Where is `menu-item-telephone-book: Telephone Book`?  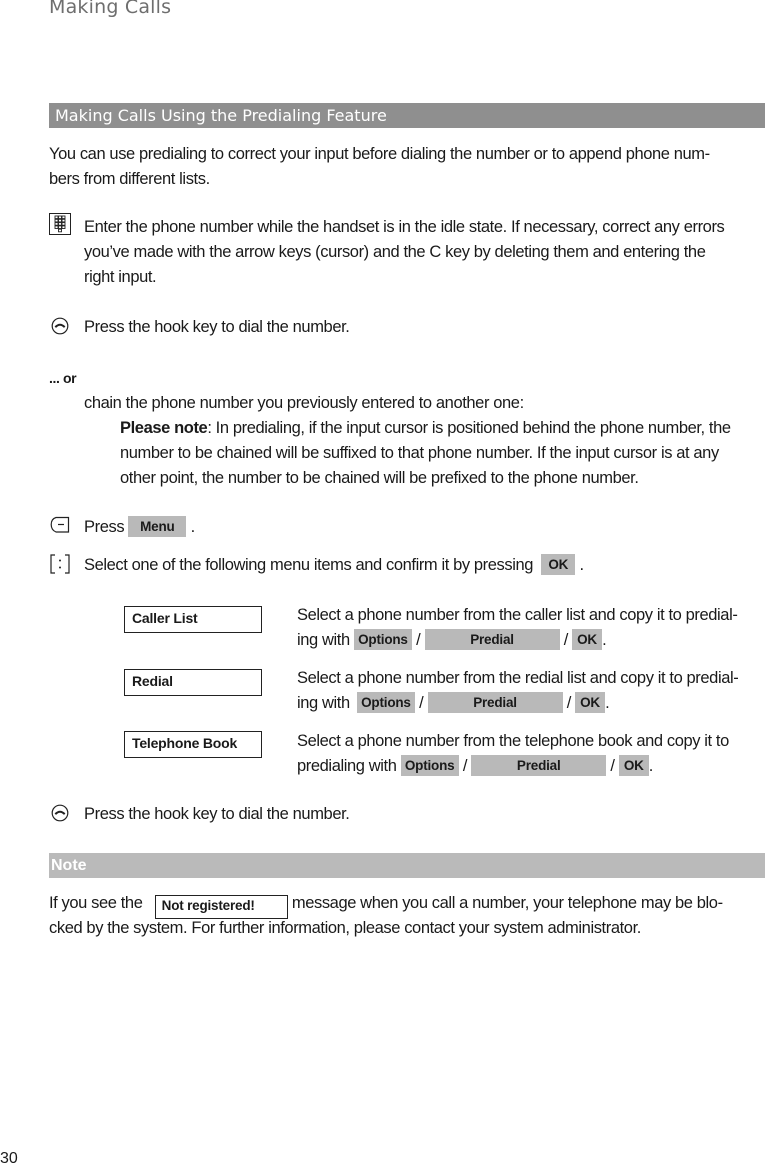 menu-item-telephone-book: Telephone Book is located at coordinates (193, 744).